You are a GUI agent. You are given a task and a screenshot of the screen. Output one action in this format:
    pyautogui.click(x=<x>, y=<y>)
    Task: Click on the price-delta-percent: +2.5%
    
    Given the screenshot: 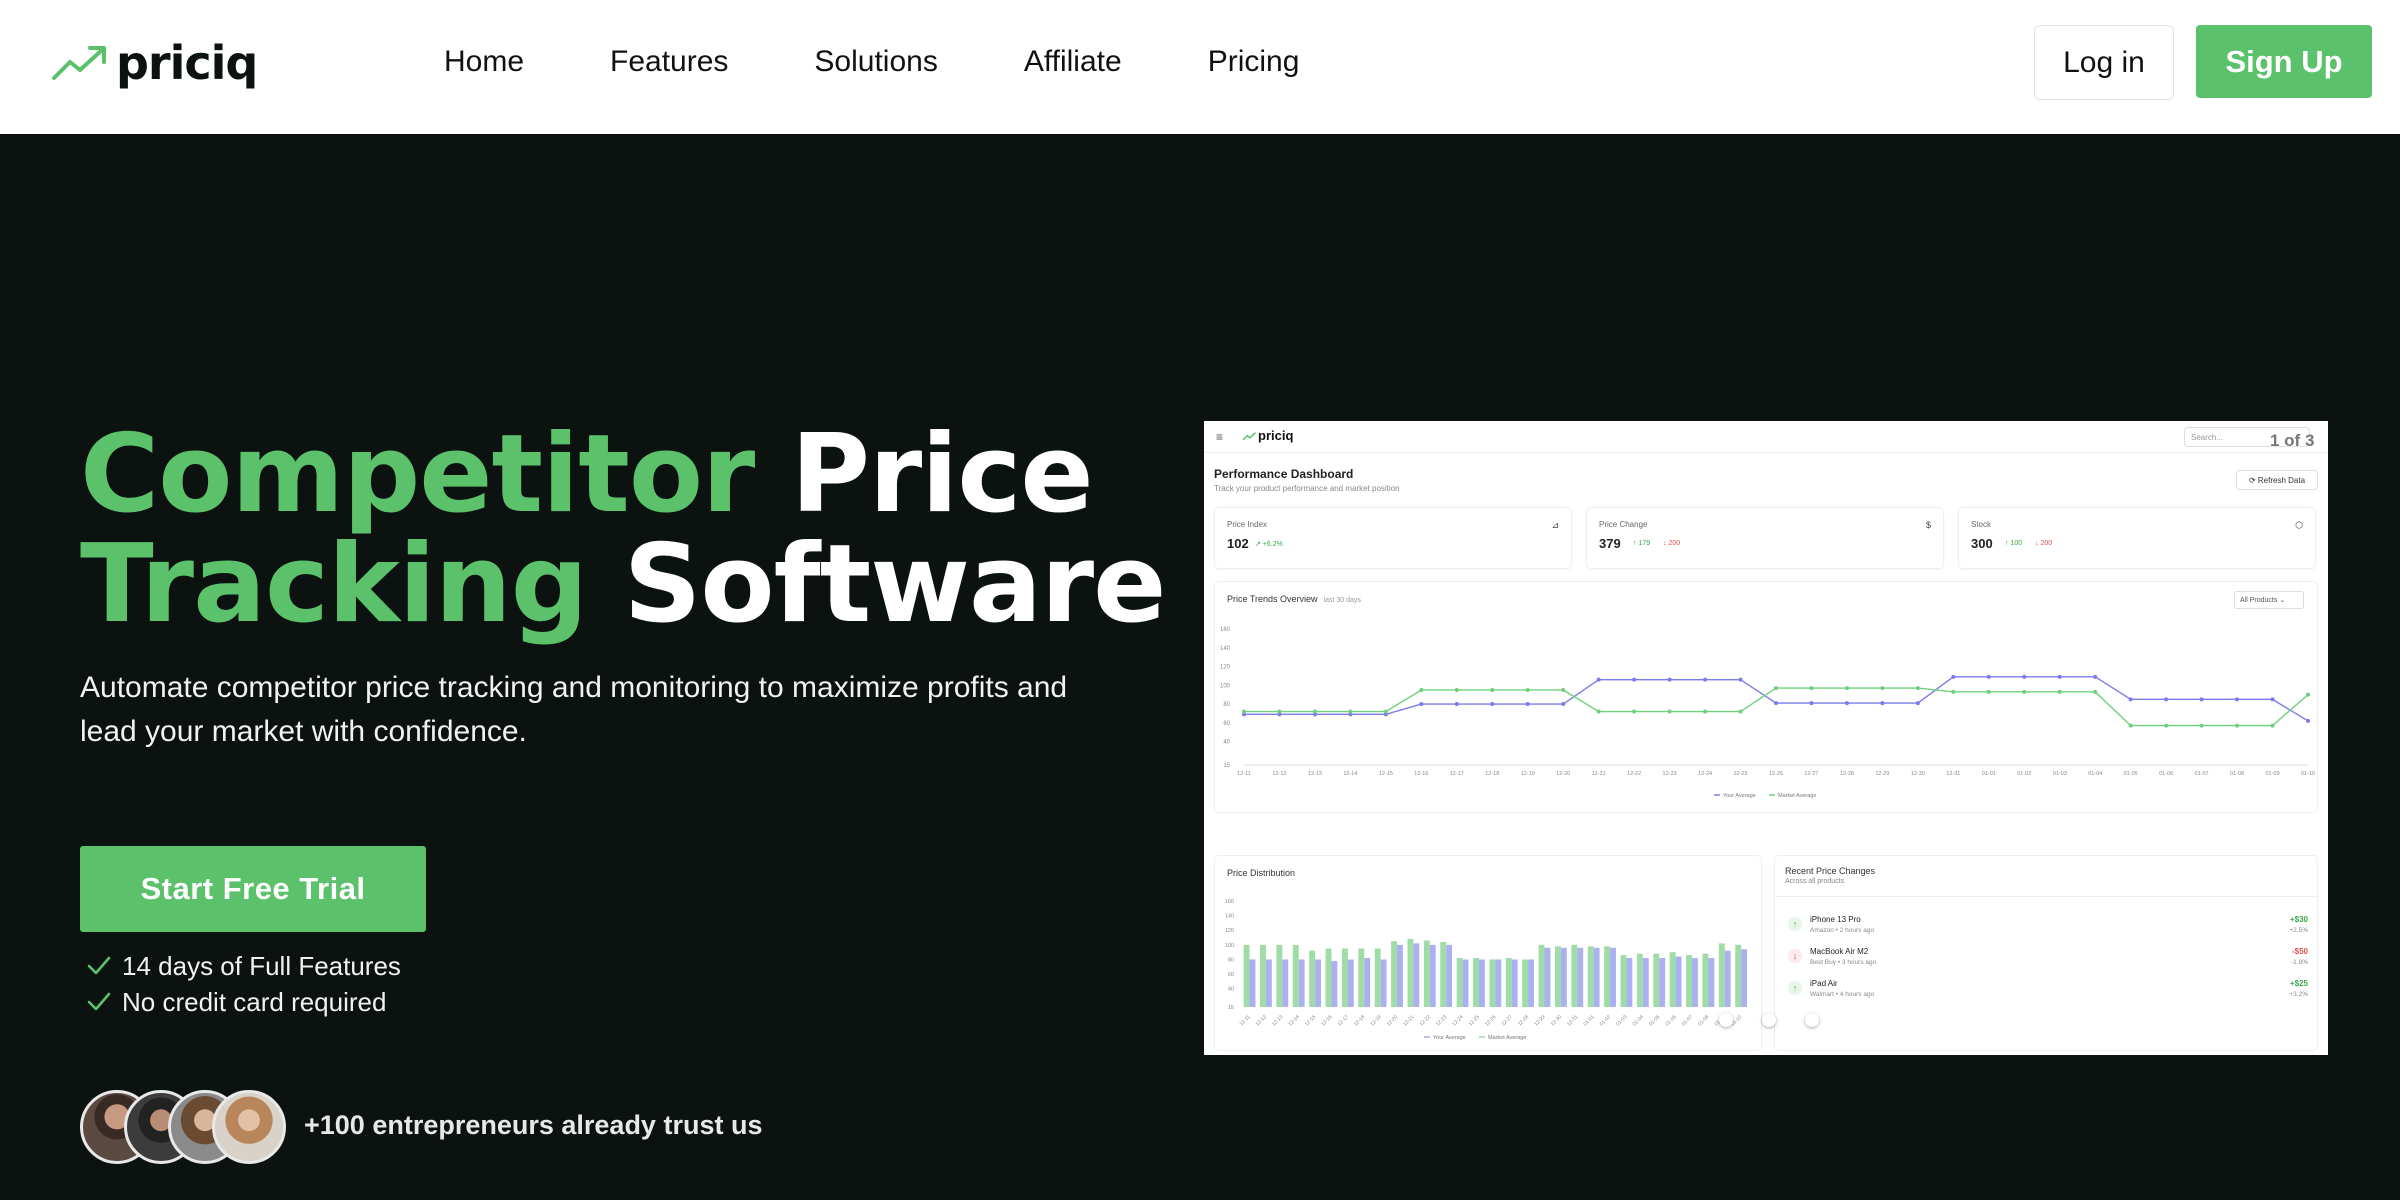 What is the action you would take?
    pyautogui.click(x=2298, y=930)
    